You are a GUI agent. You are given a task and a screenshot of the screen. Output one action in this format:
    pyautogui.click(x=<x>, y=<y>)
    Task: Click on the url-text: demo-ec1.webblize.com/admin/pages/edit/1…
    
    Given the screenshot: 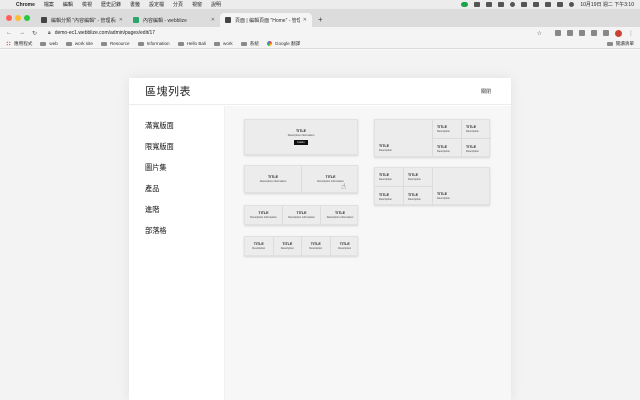 What is the action you would take?
    pyautogui.click(x=105, y=33)
    